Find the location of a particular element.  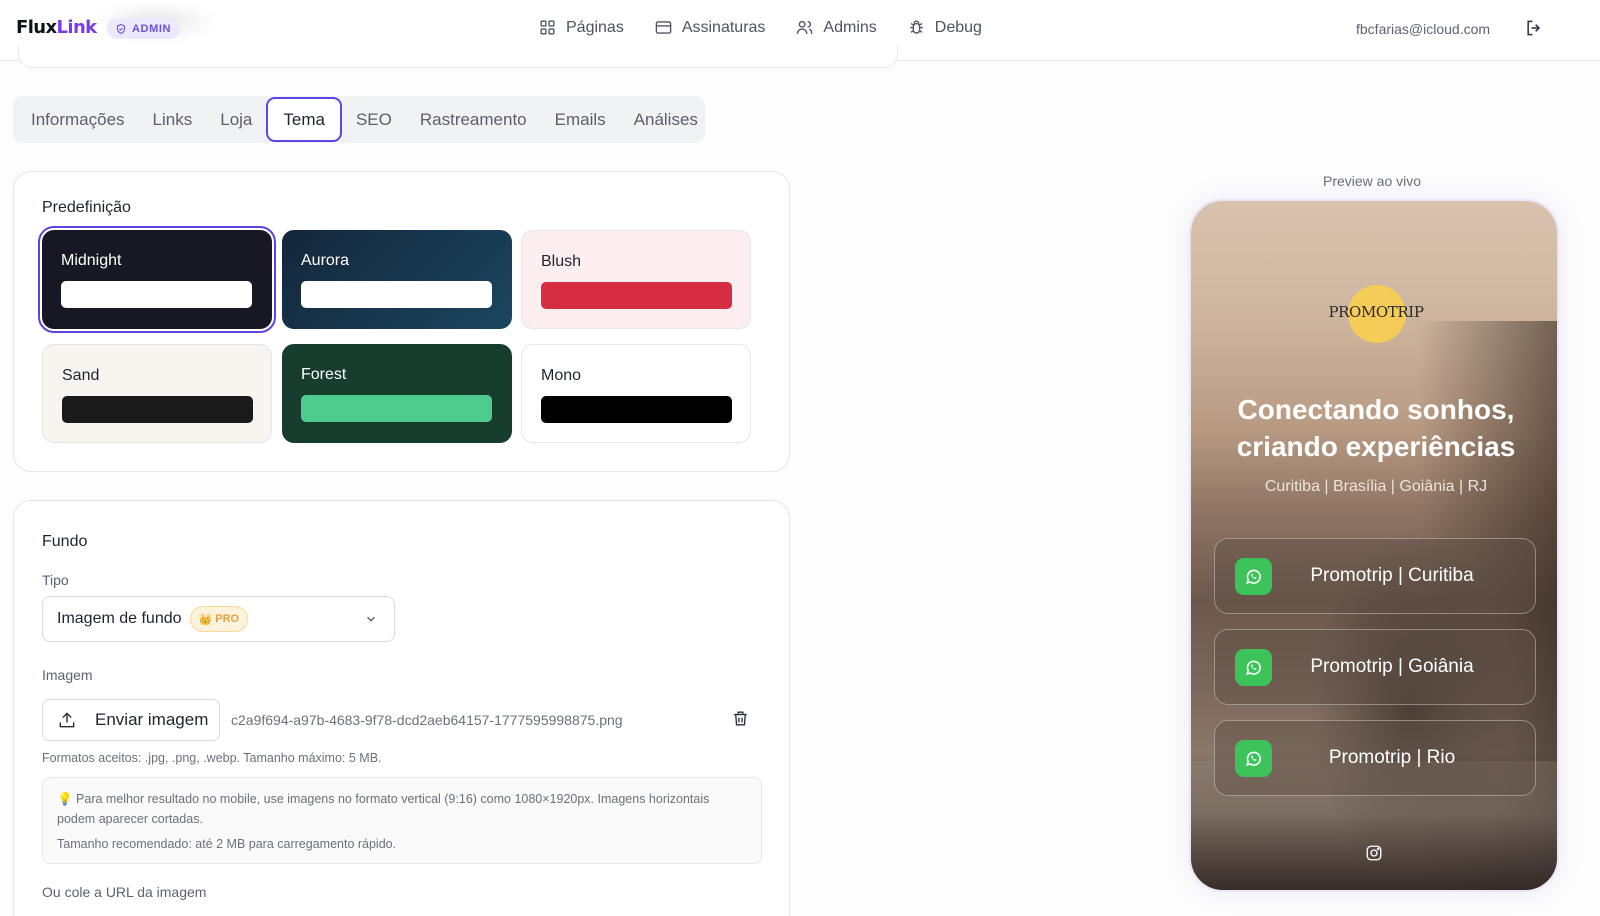

nav-debug: Debug is located at coordinates (944, 27).